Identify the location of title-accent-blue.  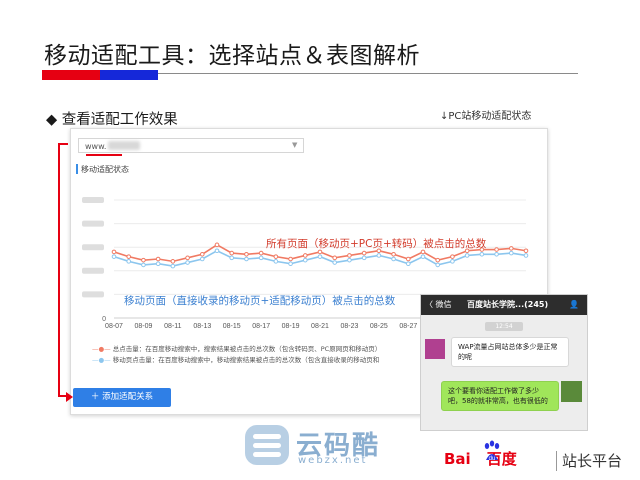
(129, 75).